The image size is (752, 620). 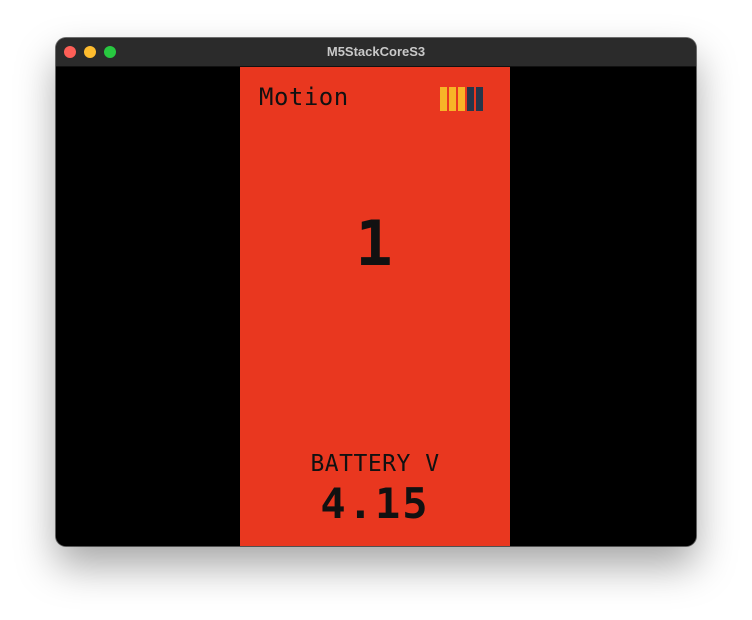 I want to click on window-title: M5StackCoreS3, so click(x=376, y=51).